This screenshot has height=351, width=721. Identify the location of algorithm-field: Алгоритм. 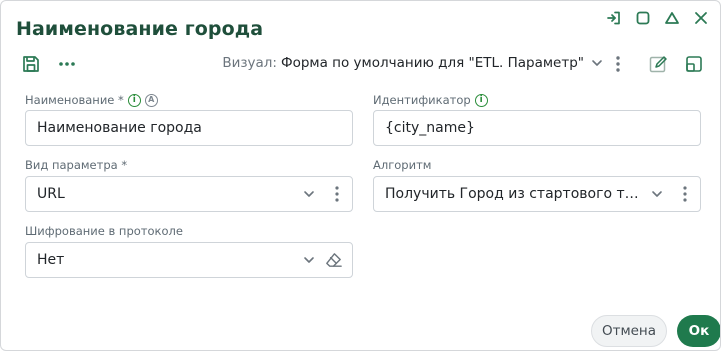
(402, 165).